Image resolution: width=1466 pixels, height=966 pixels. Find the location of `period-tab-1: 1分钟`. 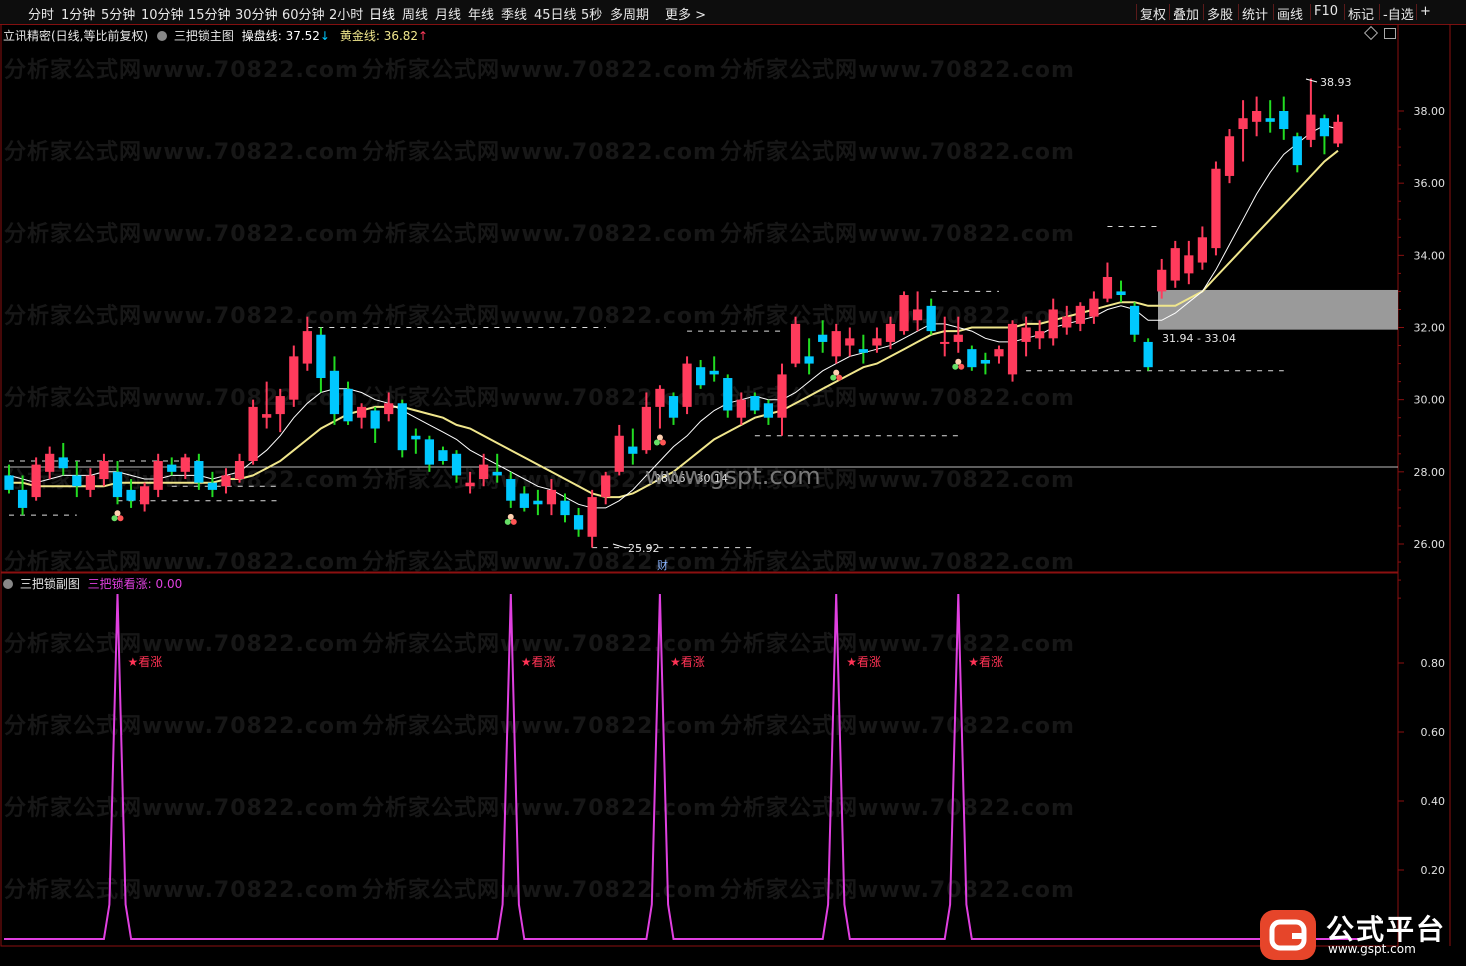

period-tab-1: 1分钟 is located at coordinates (78, 13).